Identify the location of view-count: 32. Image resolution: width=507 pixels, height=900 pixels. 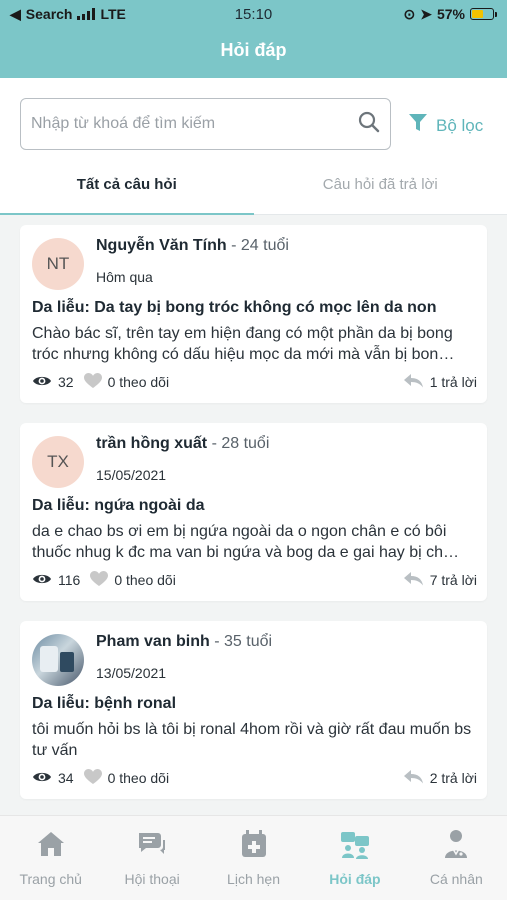
(66, 382).